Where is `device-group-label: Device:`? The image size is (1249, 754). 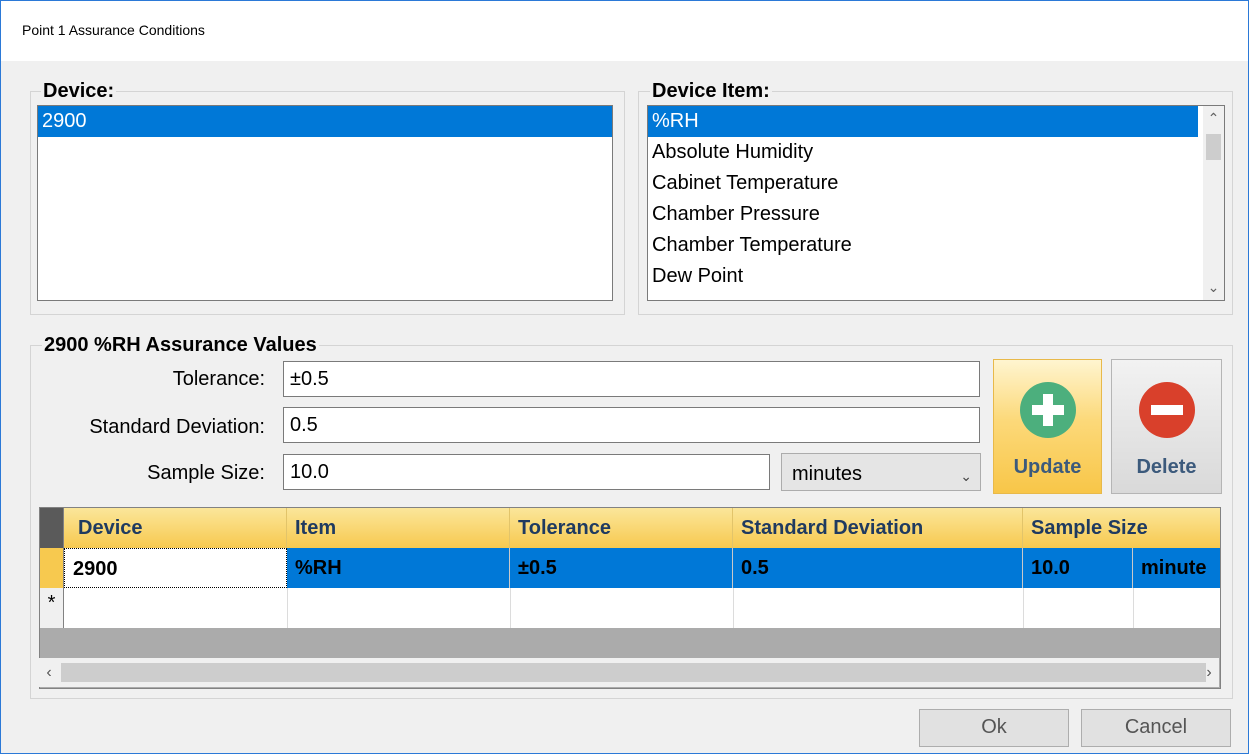
device-group-label: Device: is located at coordinates (79, 91).